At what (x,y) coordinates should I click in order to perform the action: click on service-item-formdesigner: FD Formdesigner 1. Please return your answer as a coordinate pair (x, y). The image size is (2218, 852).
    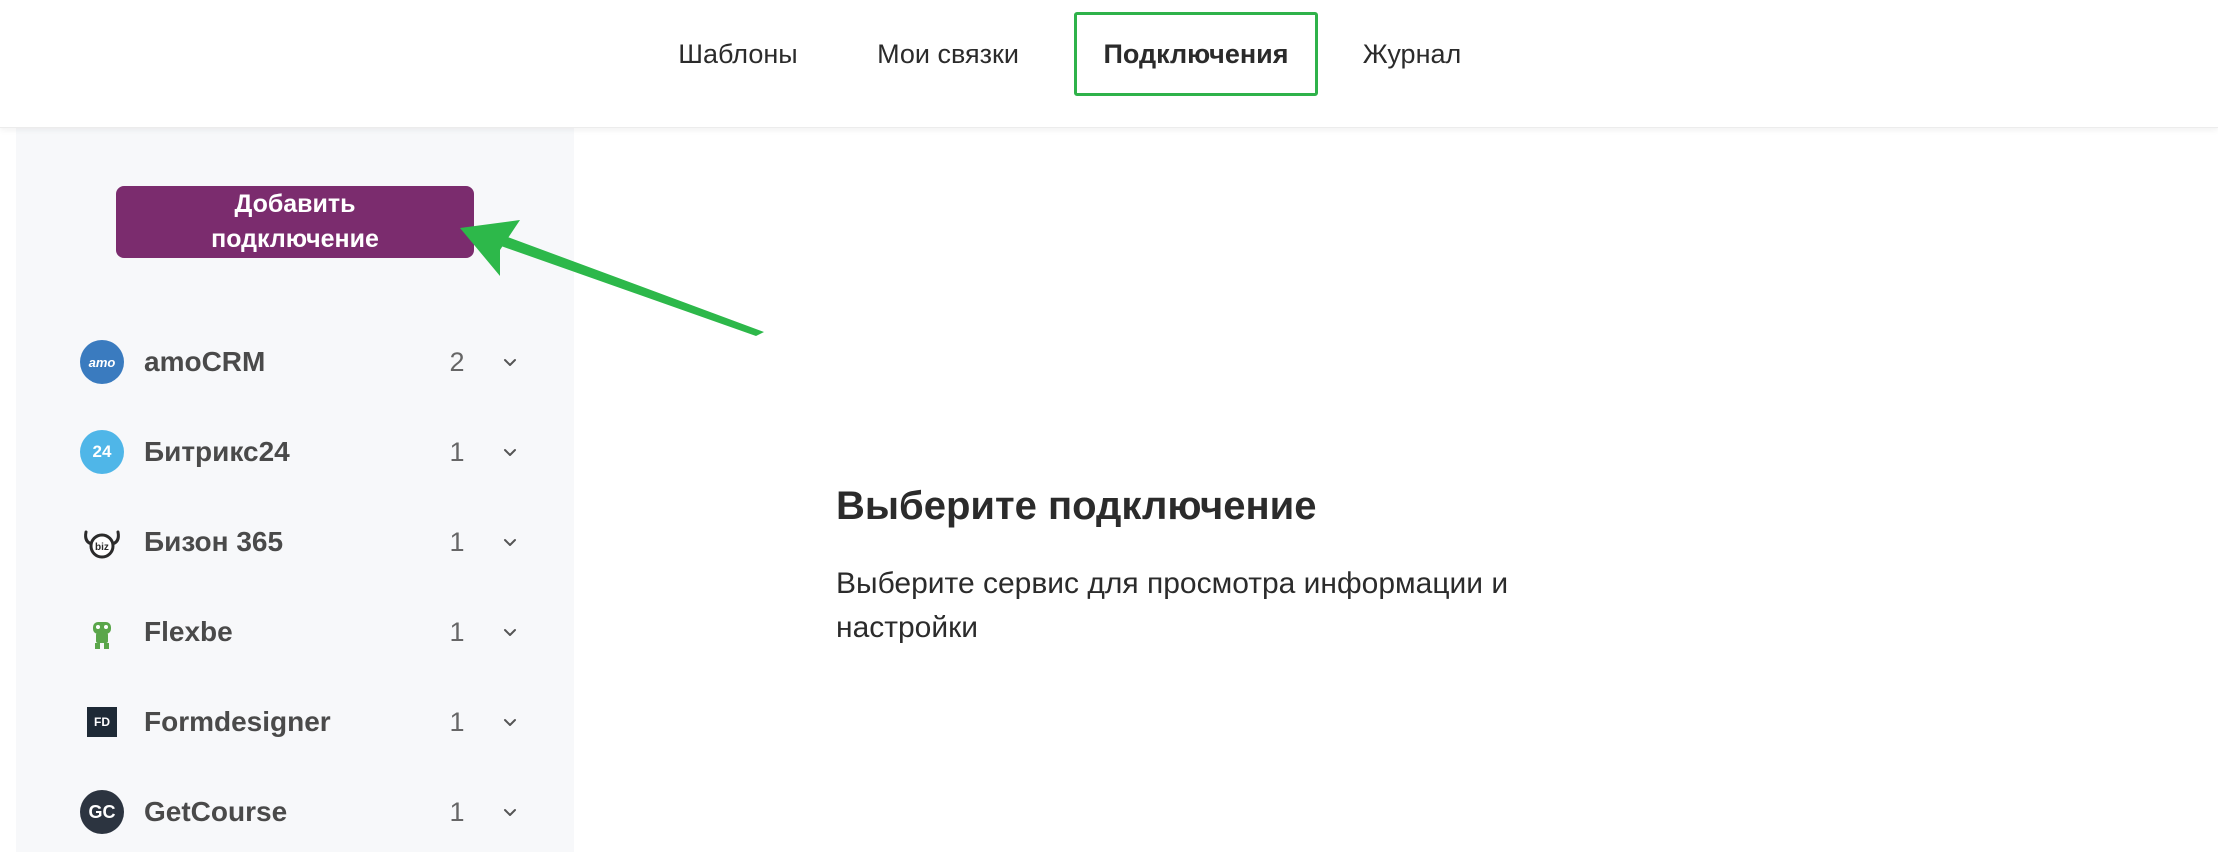
    Looking at the image, I should click on (295, 721).